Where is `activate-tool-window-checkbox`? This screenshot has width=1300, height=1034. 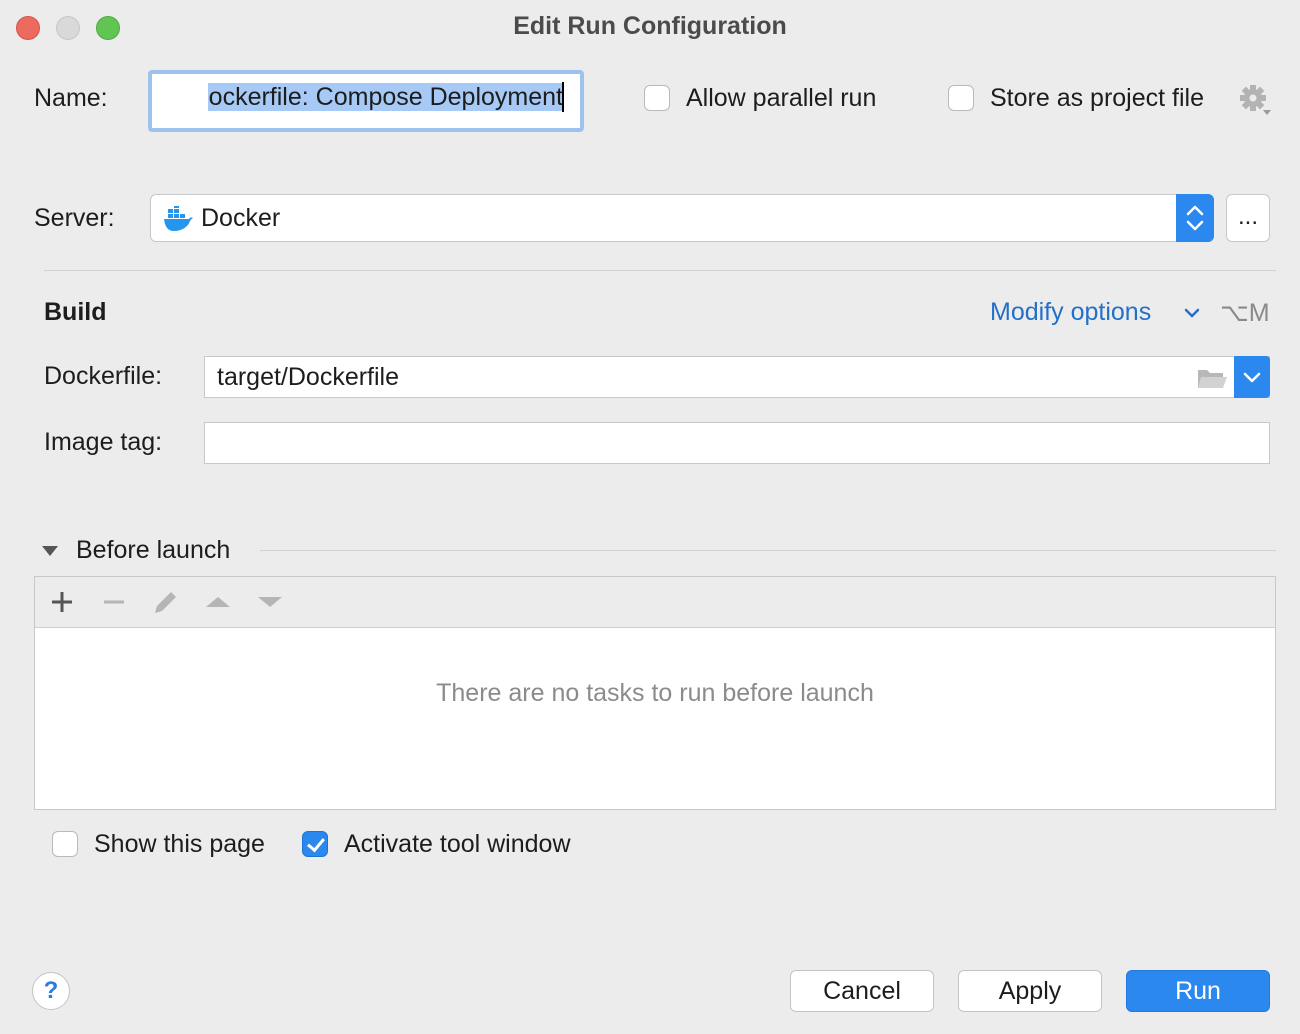 activate-tool-window-checkbox is located at coordinates (315, 844).